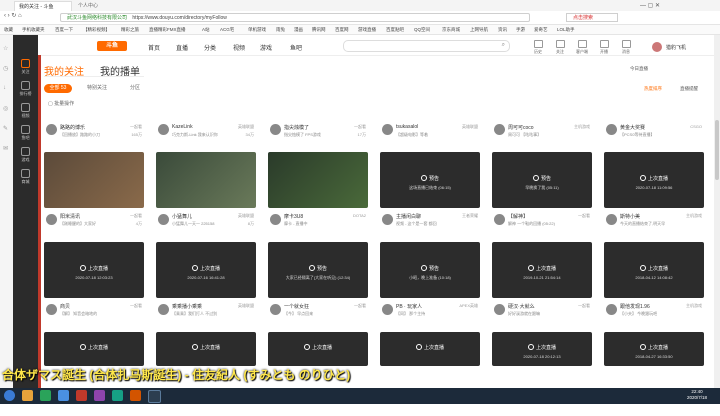 The height and width of the screenshot is (416, 720). What do you see at coordinates (206, 29) in the screenshot?
I see `bookmark-item: A站` at bounding box center [206, 29].